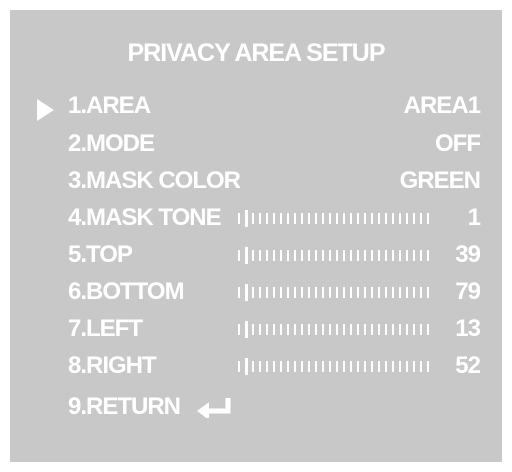  What do you see at coordinates (111, 143) in the screenshot?
I see `menu-item-label: 2.MODE` at bounding box center [111, 143].